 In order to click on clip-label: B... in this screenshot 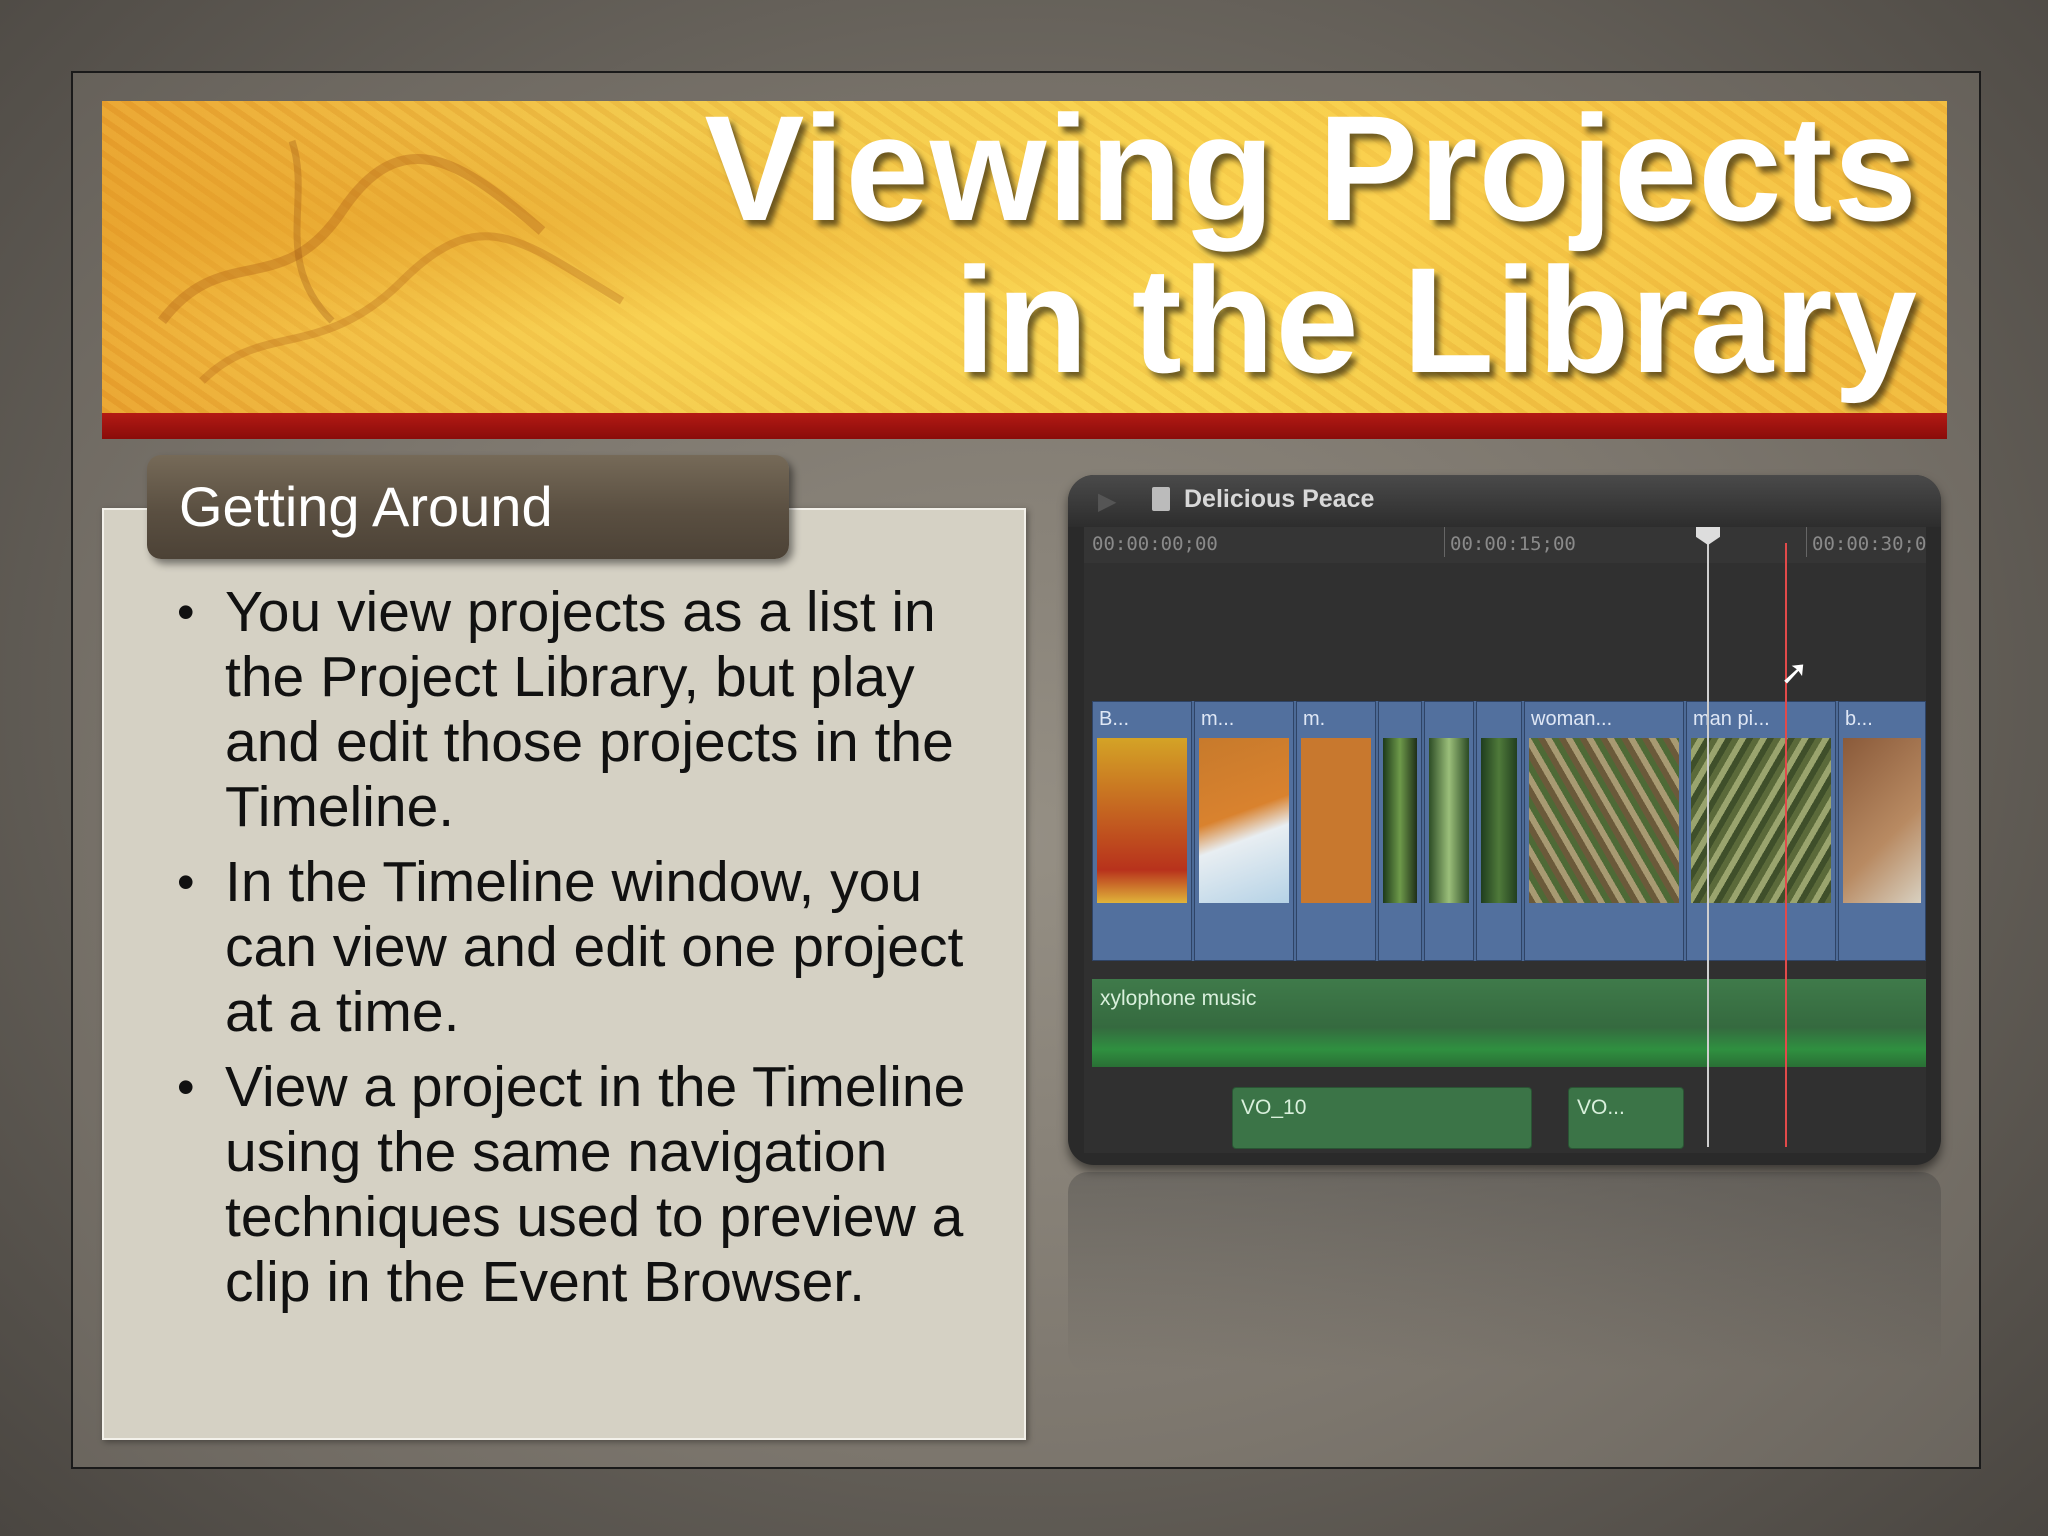, I will do `click(1114, 719)`.